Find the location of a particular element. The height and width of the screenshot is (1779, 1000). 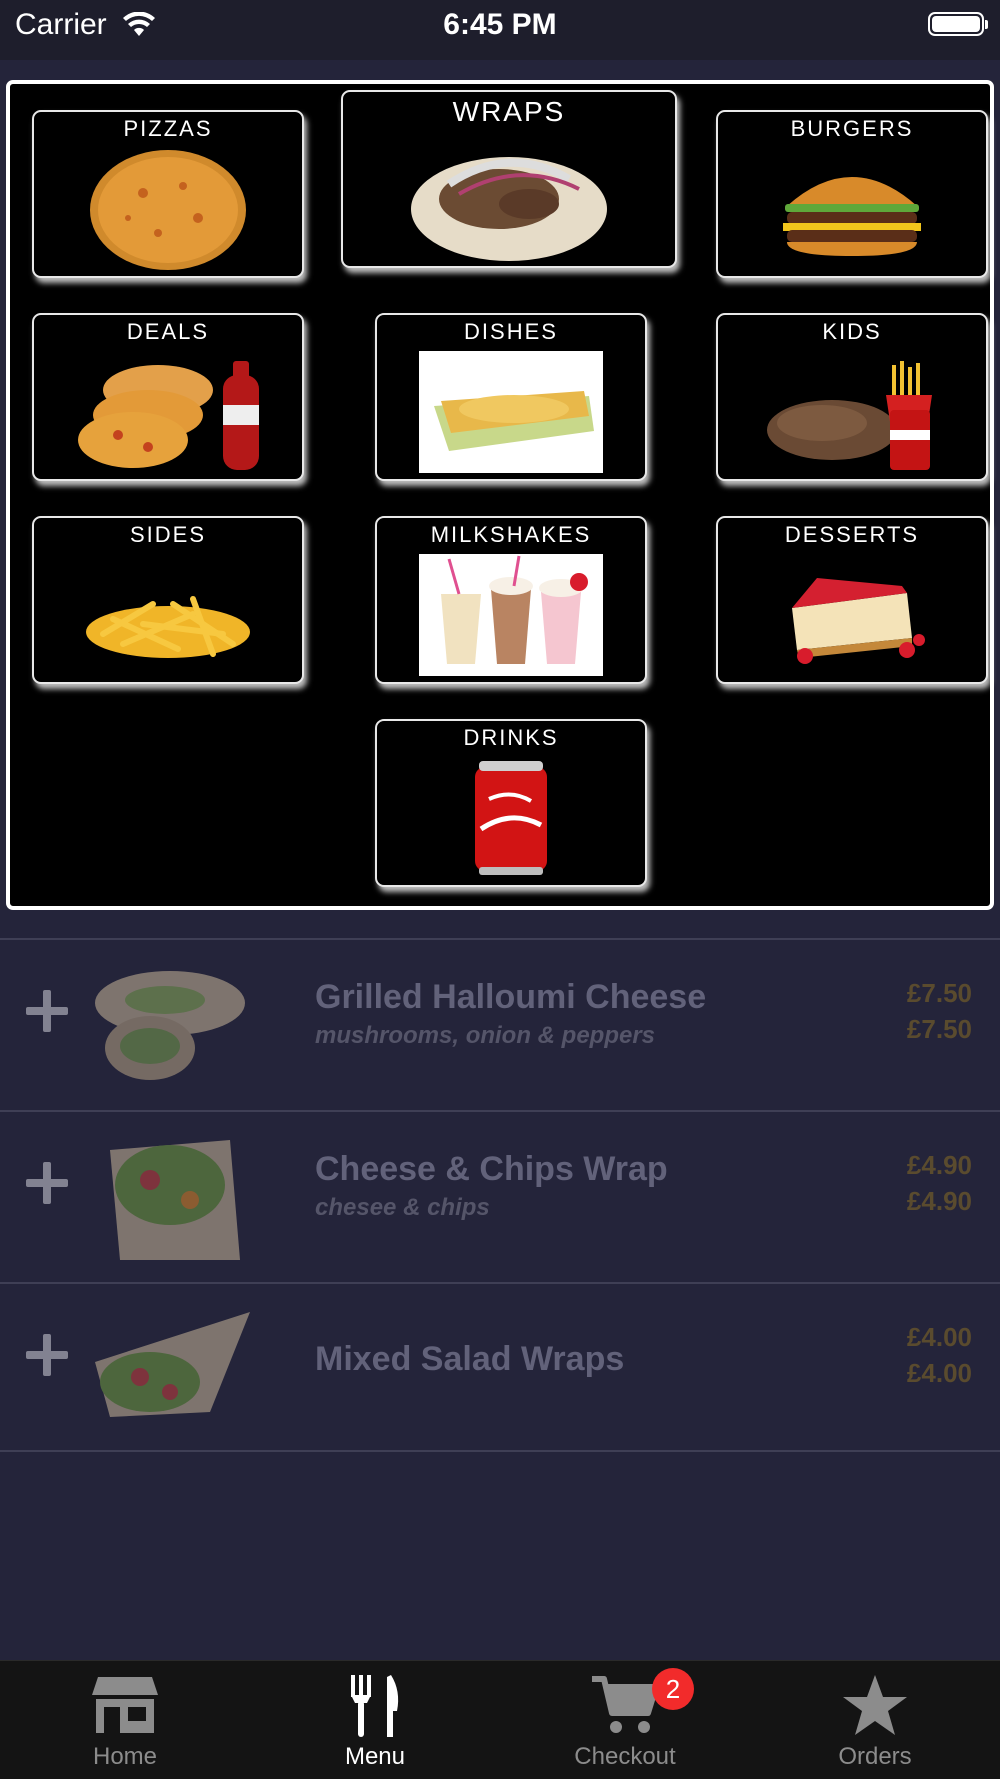

category-burgers: BURGERS is located at coordinates (852, 194).